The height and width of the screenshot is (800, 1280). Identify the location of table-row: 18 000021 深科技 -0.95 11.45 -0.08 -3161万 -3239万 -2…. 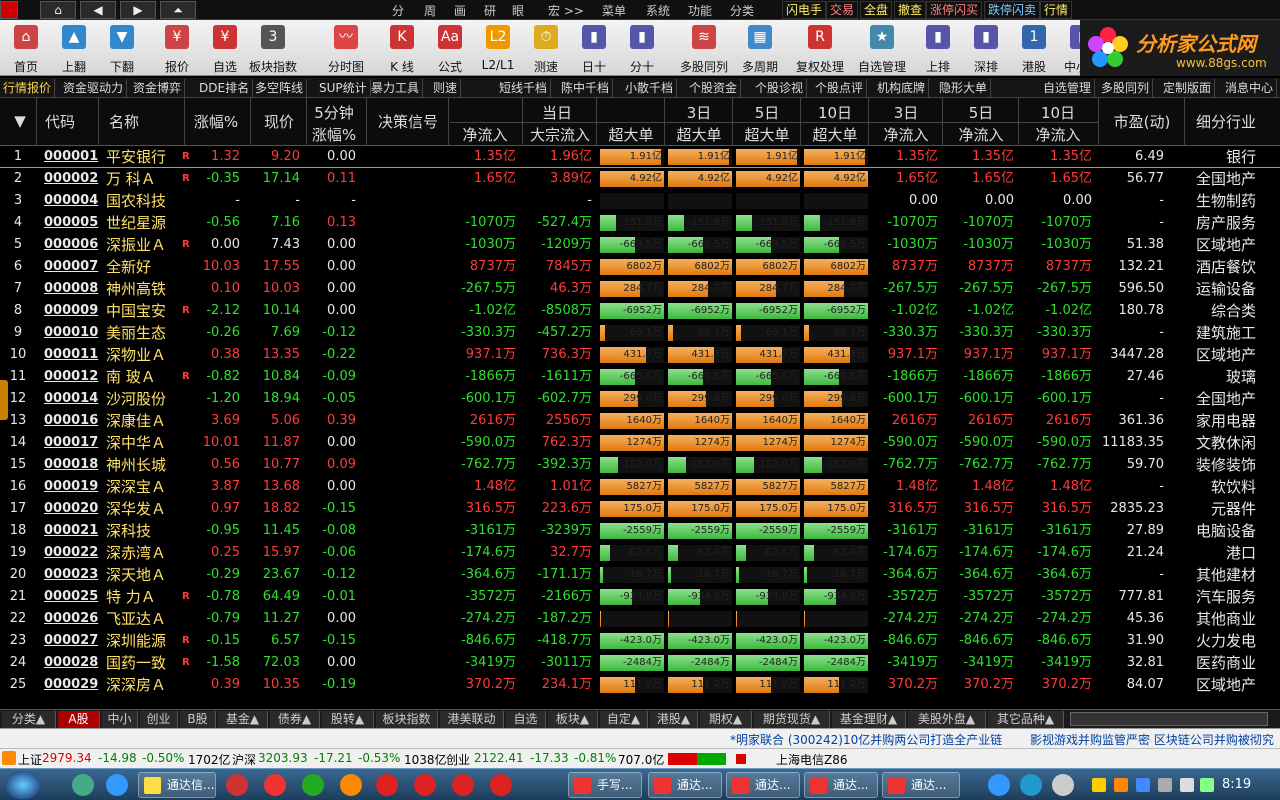
(640, 531).